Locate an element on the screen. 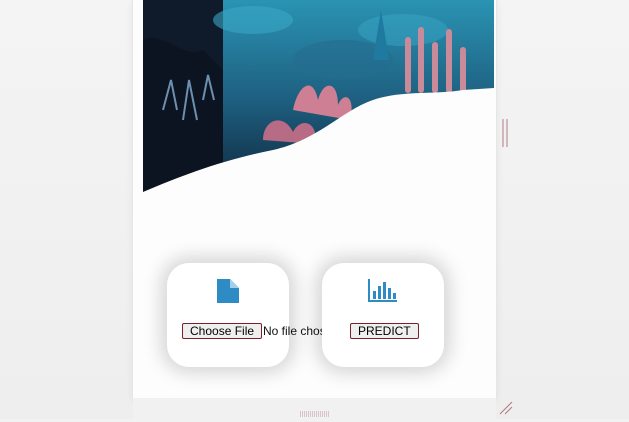 Image resolution: width=629 pixels, height=422 pixels. upload-card: Choose File No file chosen is located at coordinates (253, 315).